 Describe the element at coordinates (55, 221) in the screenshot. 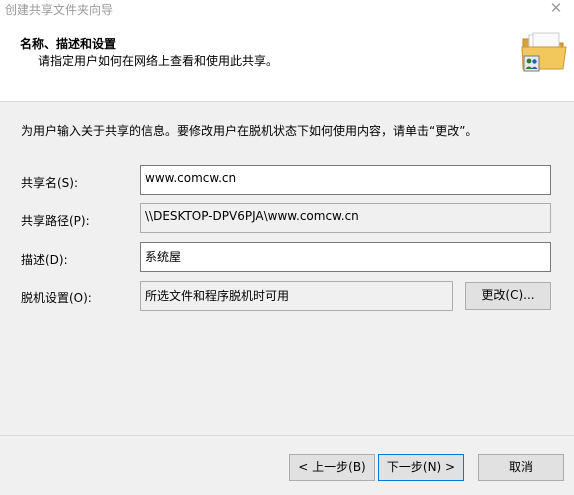

I see `share-path-label: 共享路径(P):` at that location.